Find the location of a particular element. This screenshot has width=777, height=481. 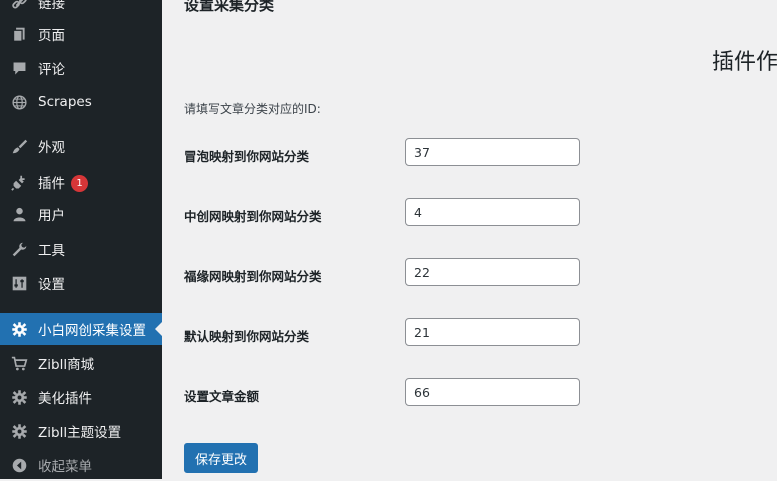

sidebar-item-label: 收起菜单 is located at coordinates (65, 467).